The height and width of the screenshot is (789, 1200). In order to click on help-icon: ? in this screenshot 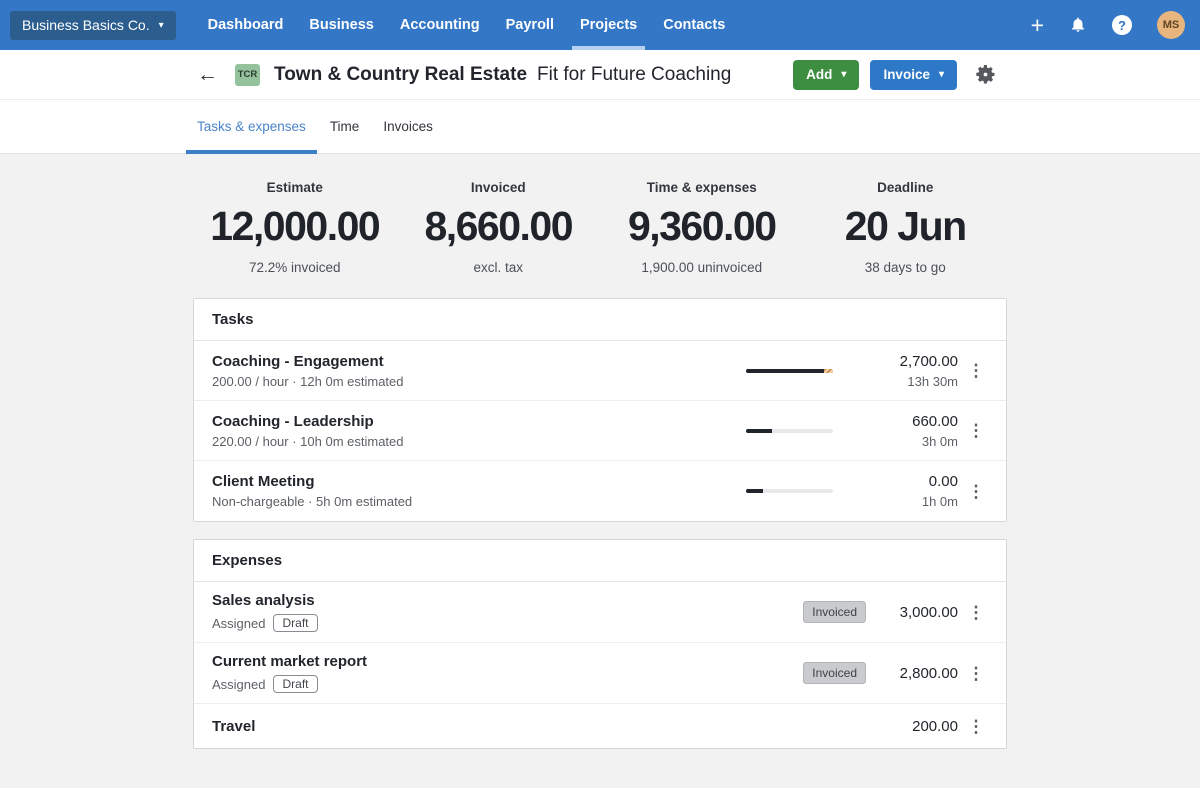, I will do `click(1122, 25)`.